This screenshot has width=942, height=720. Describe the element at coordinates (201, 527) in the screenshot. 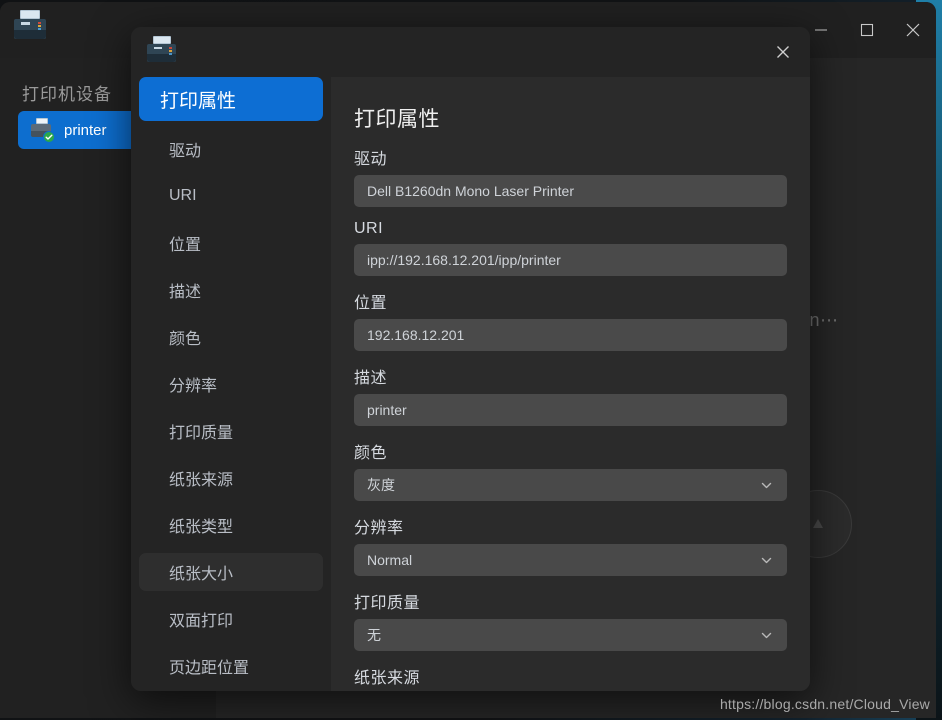

I see `nav-item-label: 纸张类型` at that location.